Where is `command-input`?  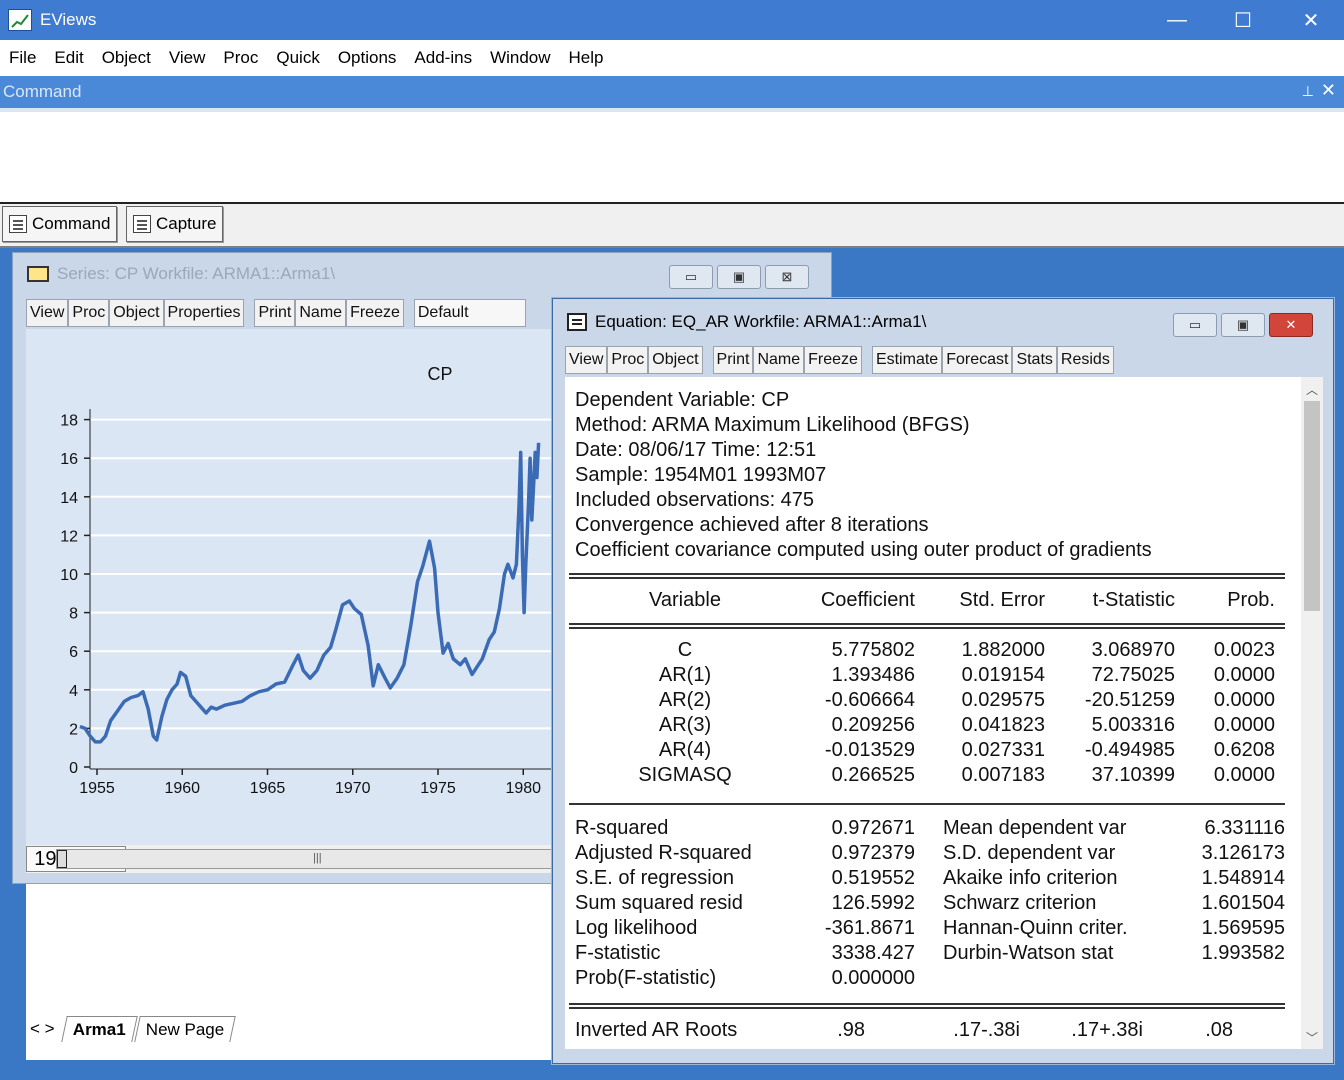 command-input is located at coordinates (672, 156).